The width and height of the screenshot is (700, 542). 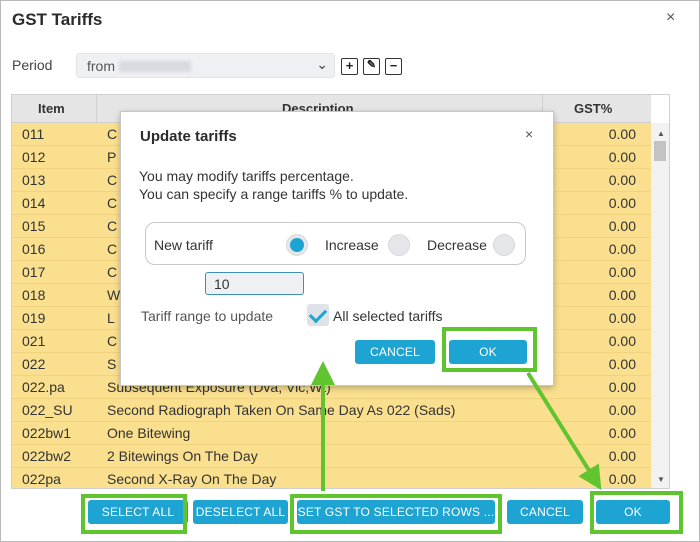 I want to click on close-icon: ×, so click(x=670, y=18).